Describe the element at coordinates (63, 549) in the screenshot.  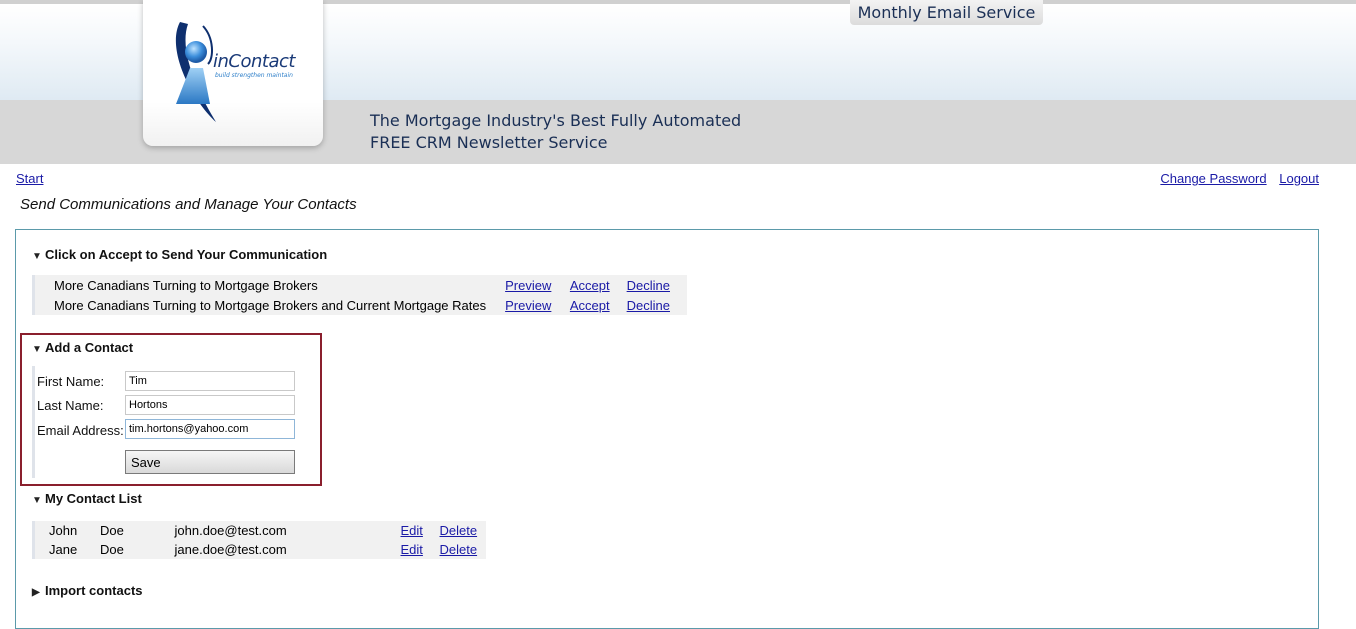
I see `contact-first-name: Jane` at that location.